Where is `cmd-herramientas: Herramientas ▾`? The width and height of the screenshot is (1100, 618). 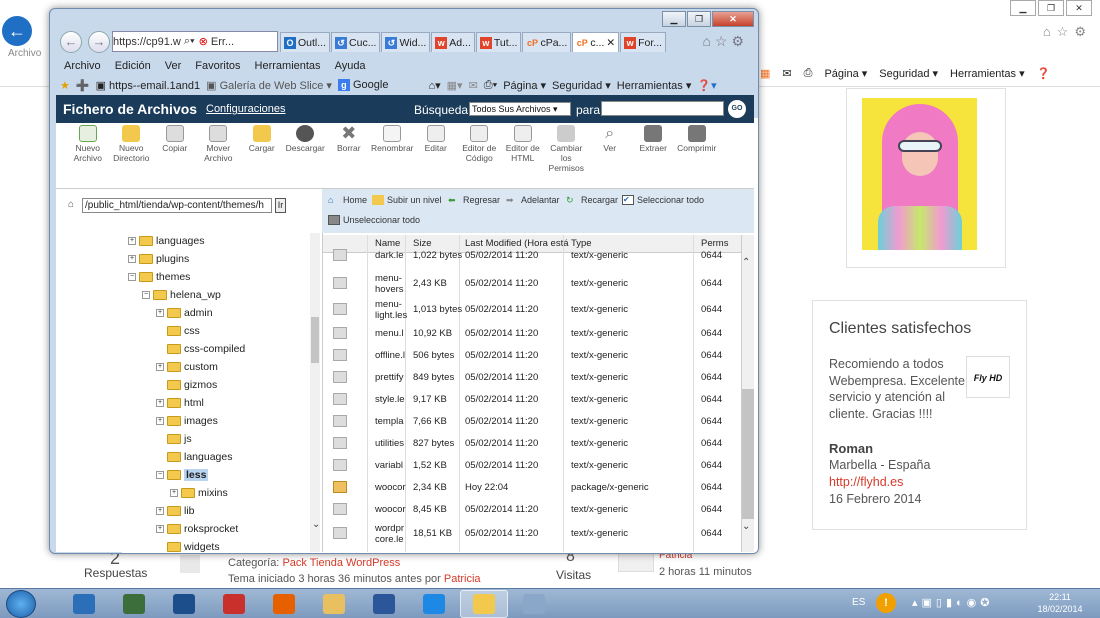
cmd-herramientas: Herramientas ▾ is located at coordinates (654, 85).